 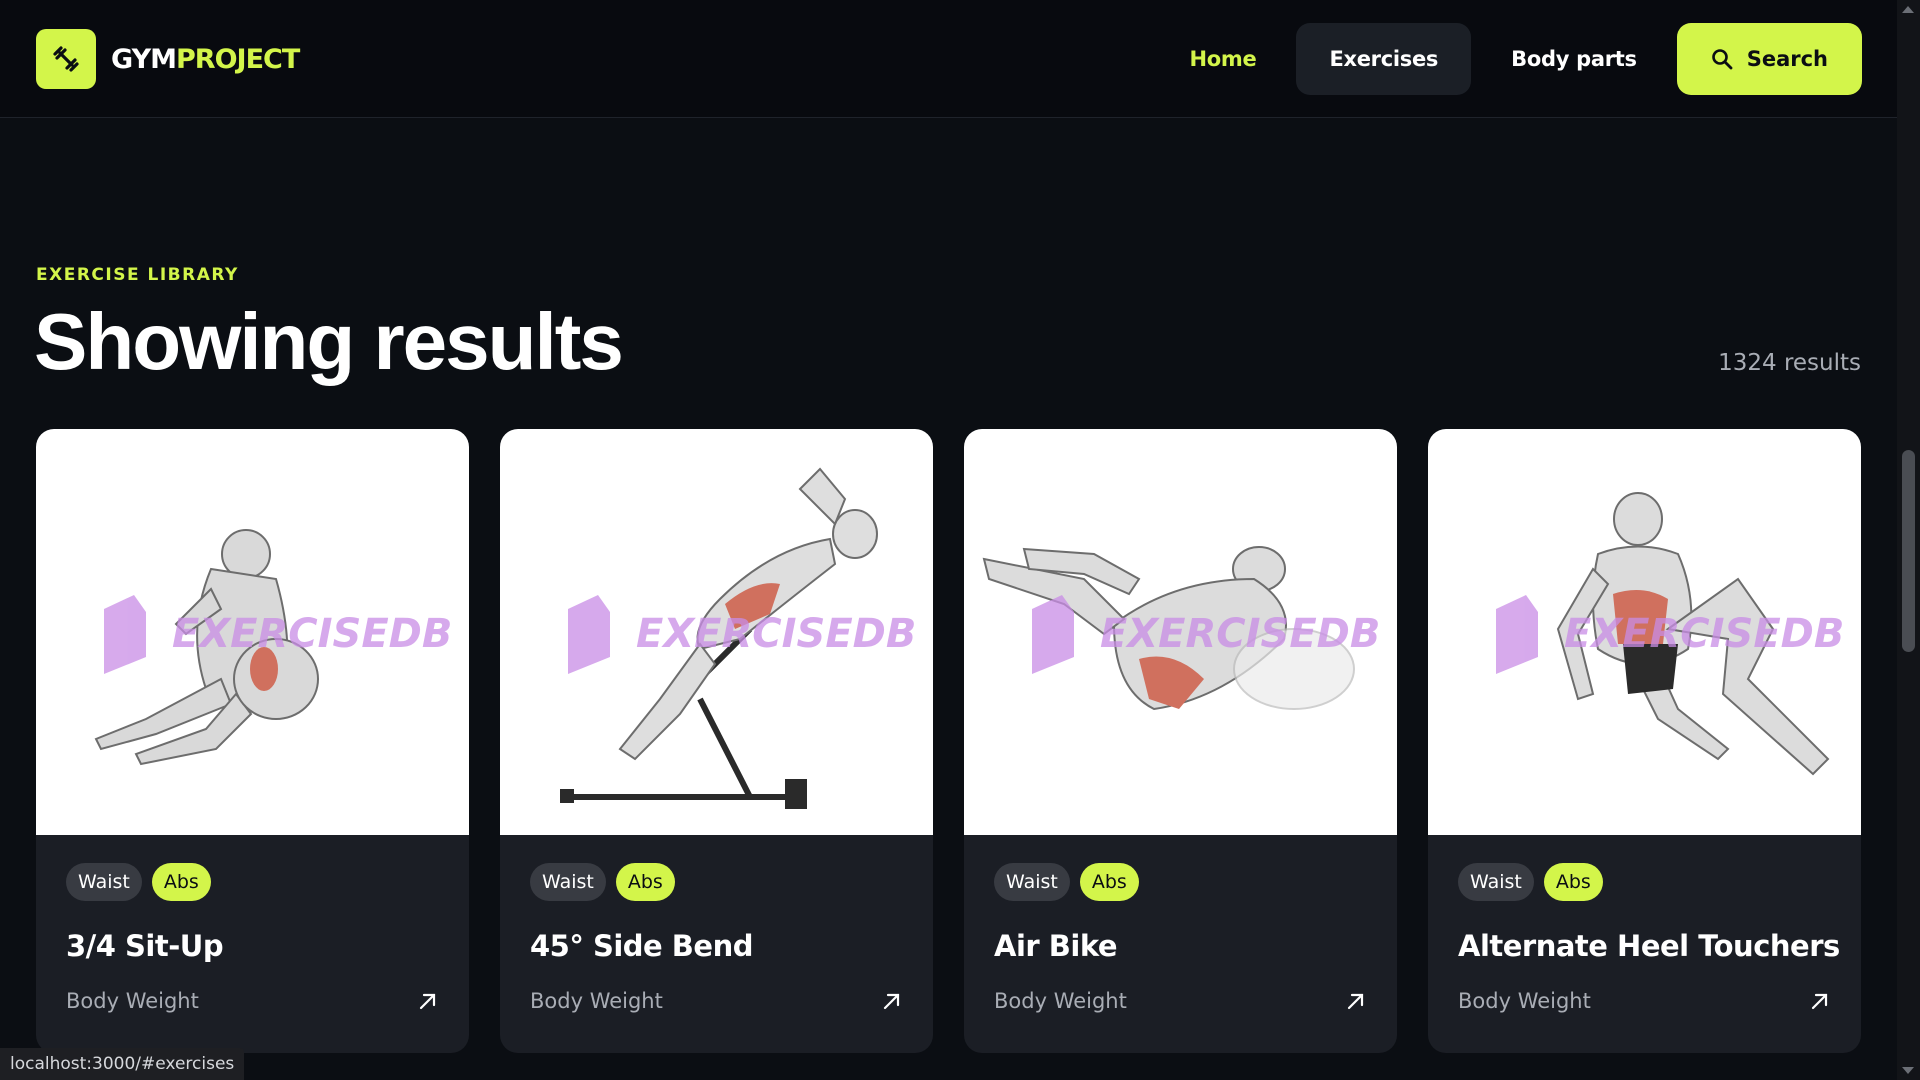 What do you see at coordinates (1574, 59) in the screenshot?
I see `nav-body-parts: Body parts` at bounding box center [1574, 59].